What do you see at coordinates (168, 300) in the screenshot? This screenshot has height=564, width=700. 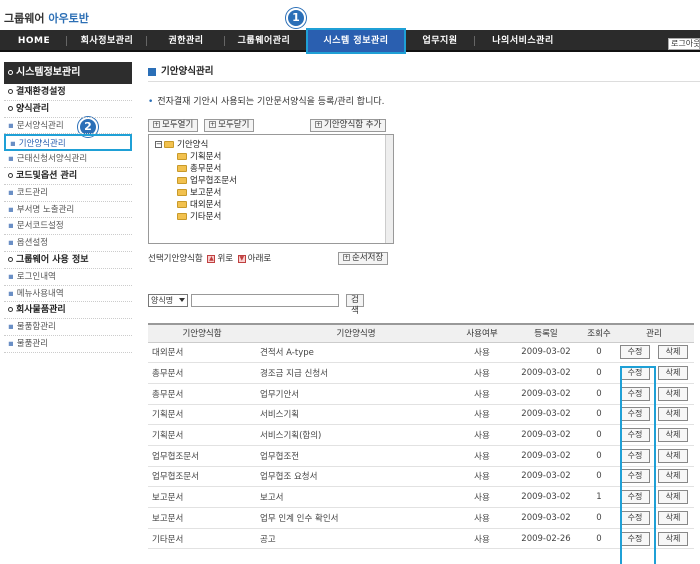 I see `search-field-select: 양식명` at bounding box center [168, 300].